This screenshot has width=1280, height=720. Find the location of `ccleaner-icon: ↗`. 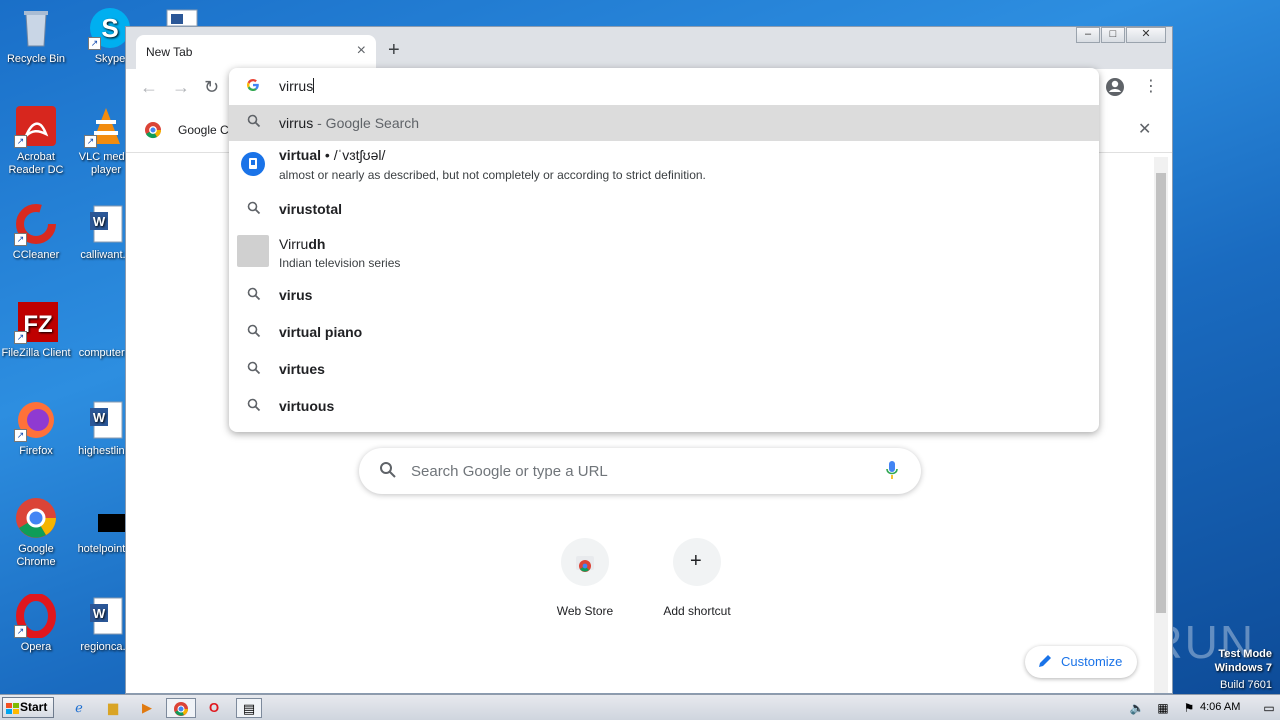

ccleaner-icon: ↗ is located at coordinates (36, 224).